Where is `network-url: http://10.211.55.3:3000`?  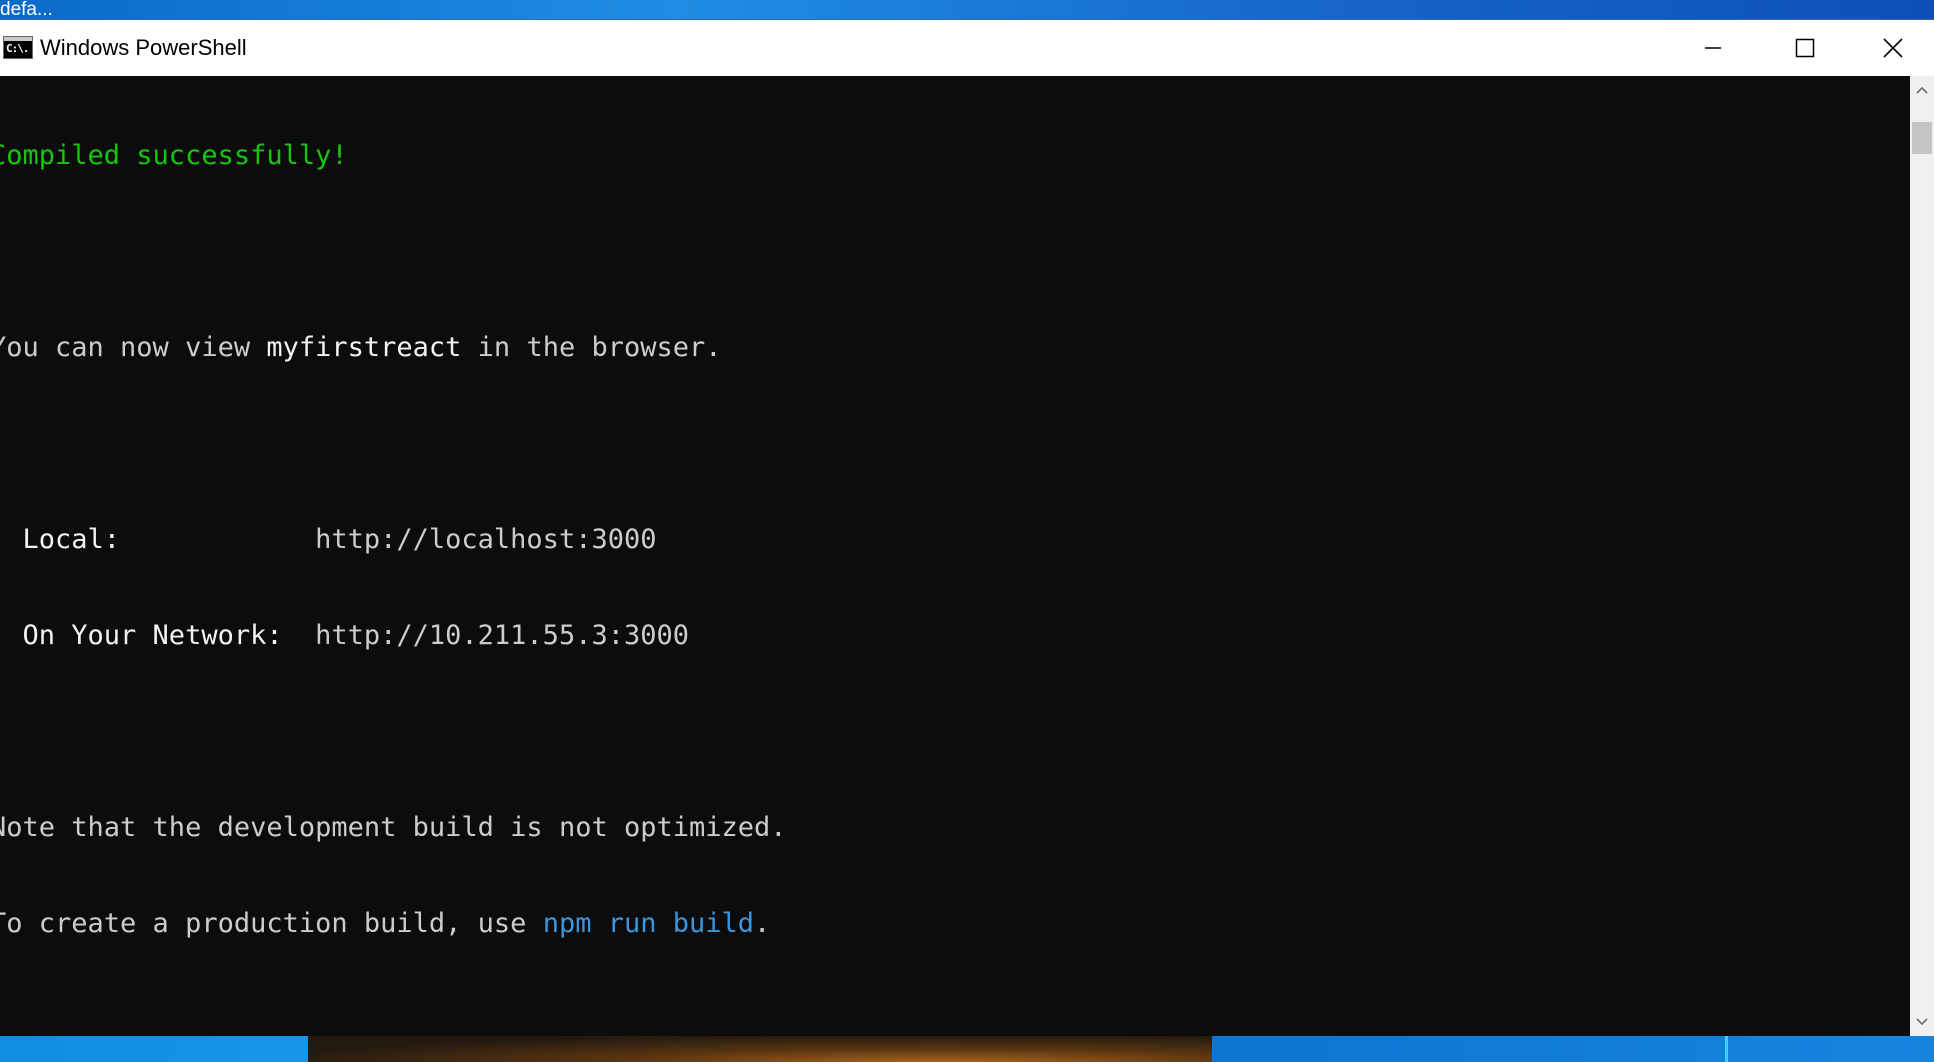 network-url: http://10.211.55.3:3000 is located at coordinates (502, 635).